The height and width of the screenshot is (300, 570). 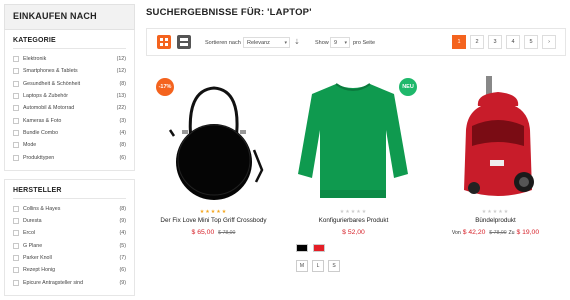 I want to click on manufacturer-filter-item: G Plane (5), so click(x=69, y=246).